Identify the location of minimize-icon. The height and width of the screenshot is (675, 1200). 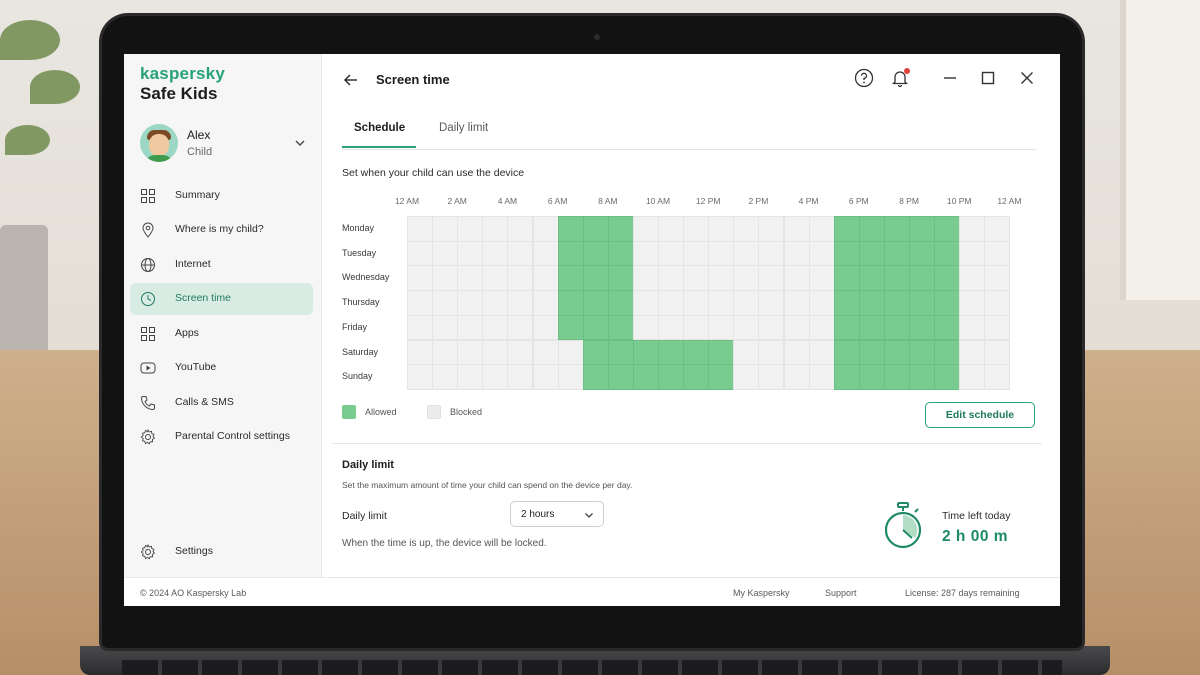
(950, 78).